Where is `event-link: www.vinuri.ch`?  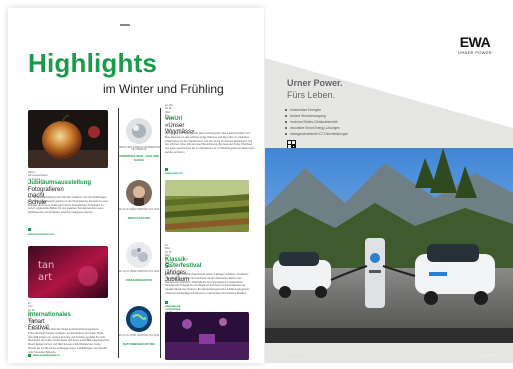 event-link: www.vinuri.ch is located at coordinates (174, 173).